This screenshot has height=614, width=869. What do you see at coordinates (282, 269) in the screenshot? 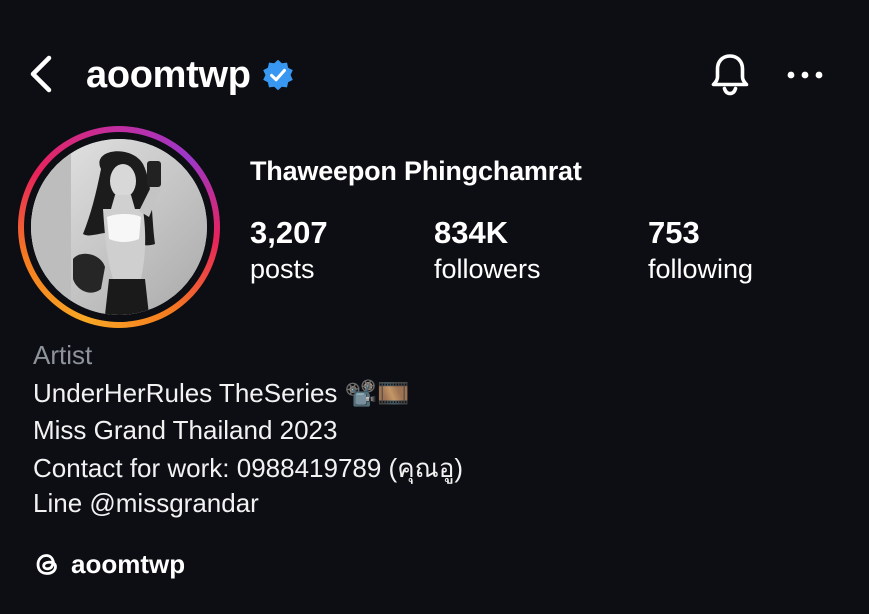
I see `posts-label: posts` at bounding box center [282, 269].